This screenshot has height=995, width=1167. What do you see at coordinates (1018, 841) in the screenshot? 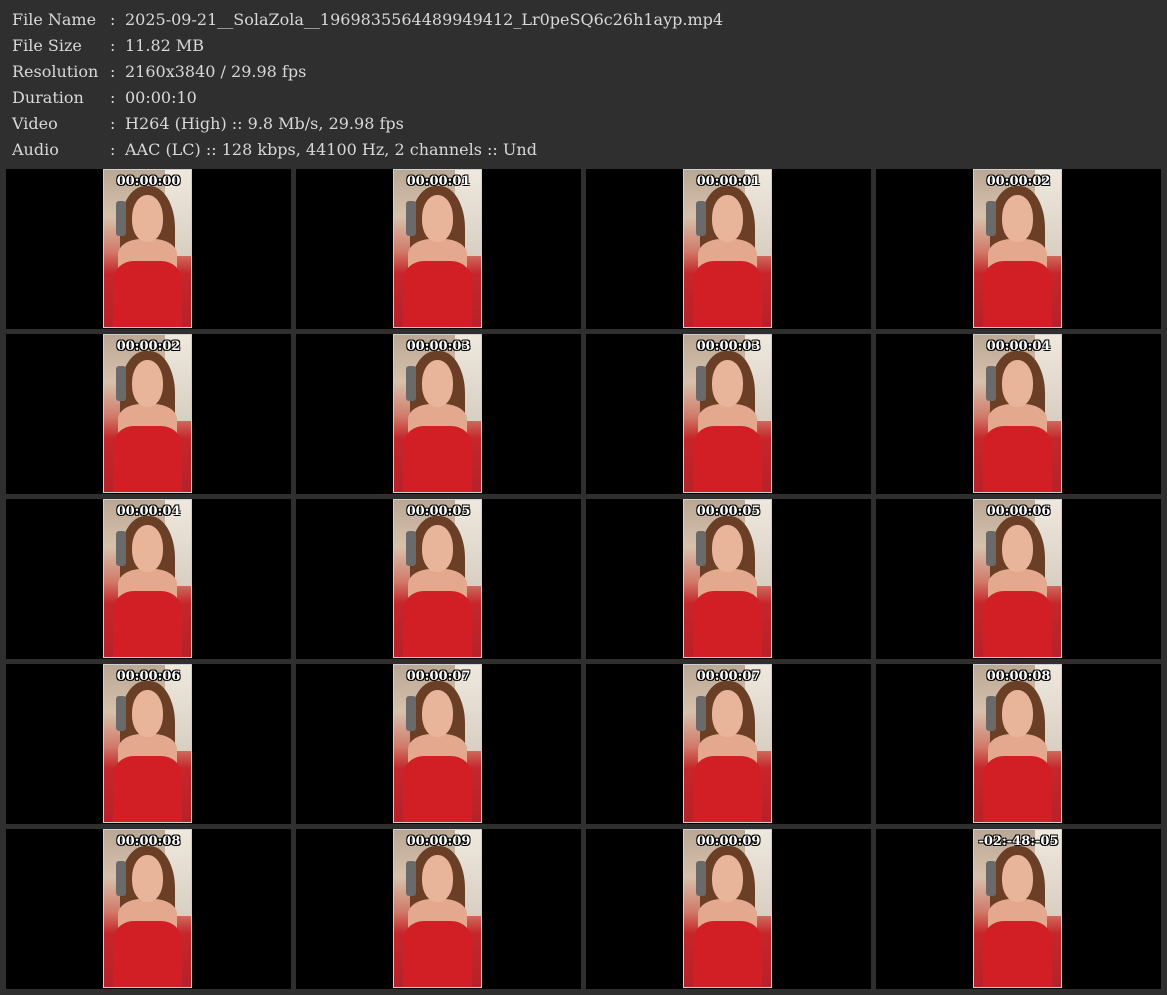
I see `frame-timestamp: -02:-48:-05` at bounding box center [1018, 841].